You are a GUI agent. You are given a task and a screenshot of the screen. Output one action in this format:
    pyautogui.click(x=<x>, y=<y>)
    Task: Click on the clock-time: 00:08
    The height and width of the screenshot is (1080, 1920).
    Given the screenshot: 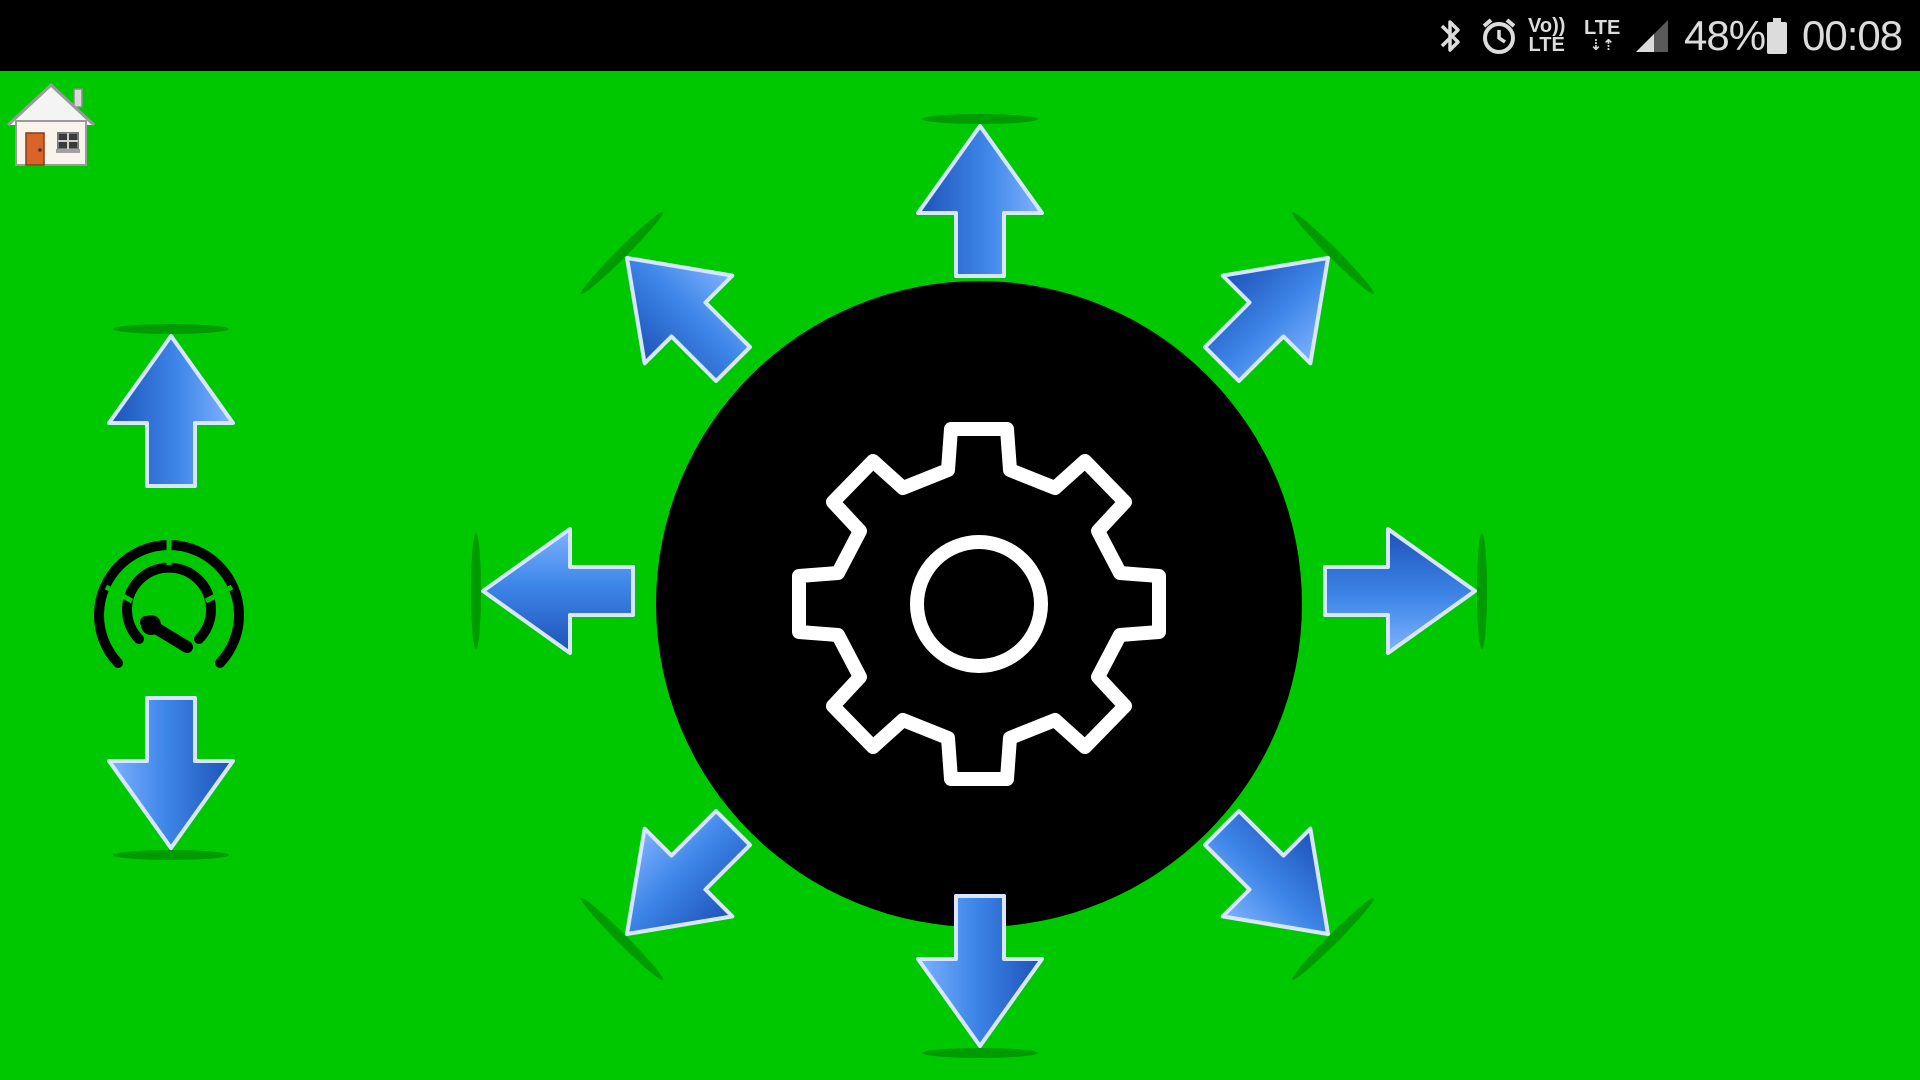 What is the action you would take?
    pyautogui.click(x=1852, y=35)
    